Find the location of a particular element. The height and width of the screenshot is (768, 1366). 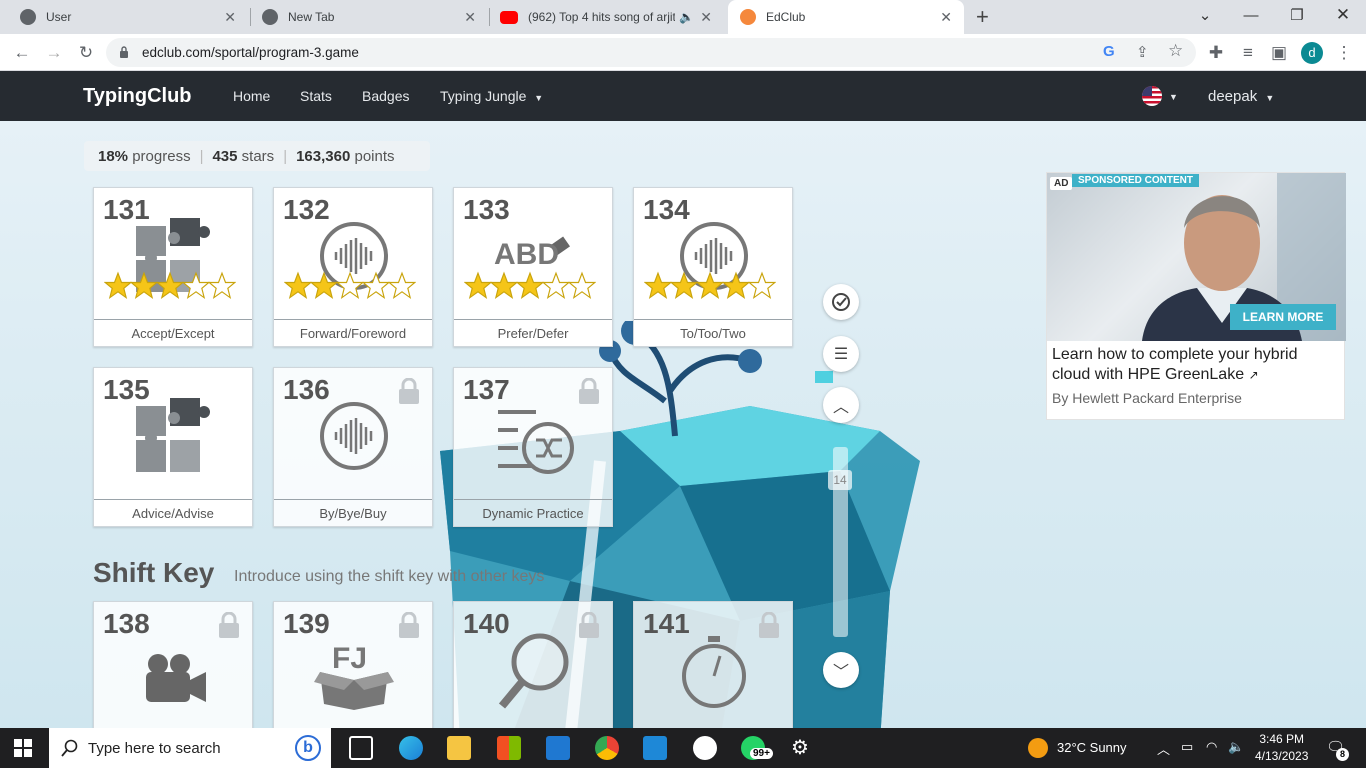

bookmark-star-icon: ☆ is located at coordinates (1175, 51).